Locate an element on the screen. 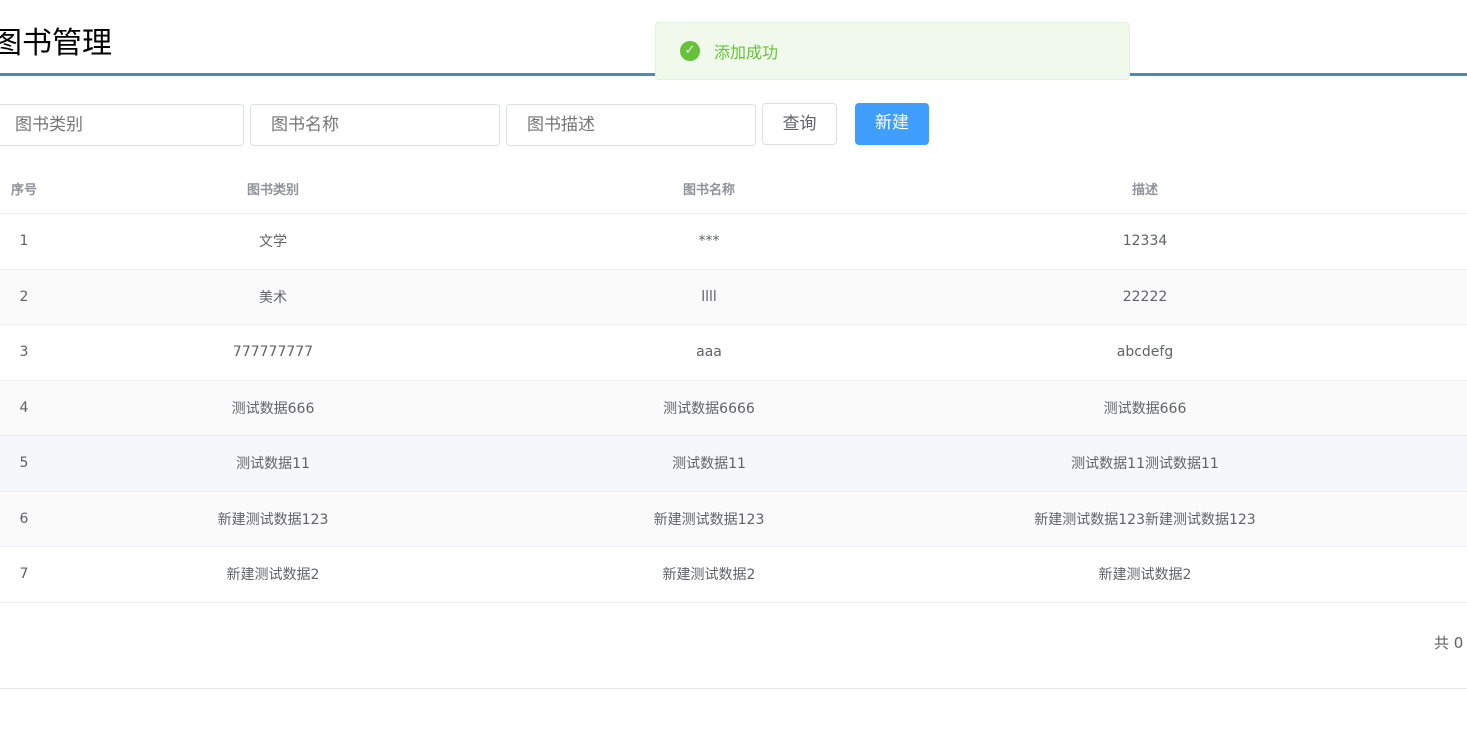 Image resolution: width=1467 pixels, height=729 pixels. table-row: 2 美术 llll 22222 is located at coordinates (733, 297).